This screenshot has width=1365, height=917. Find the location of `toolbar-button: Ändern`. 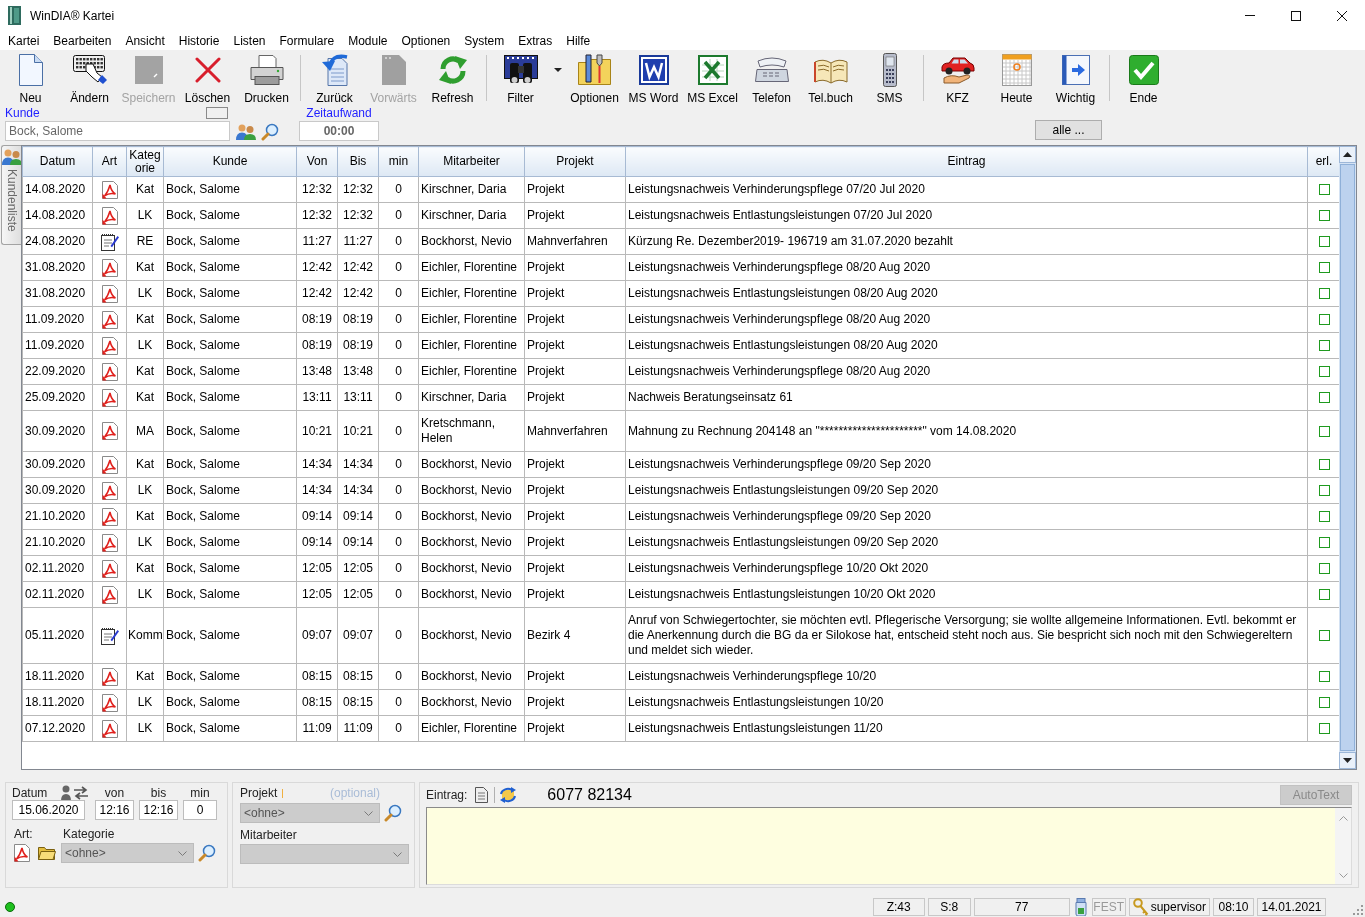

toolbar-button: Ändern is located at coordinates (89, 77).